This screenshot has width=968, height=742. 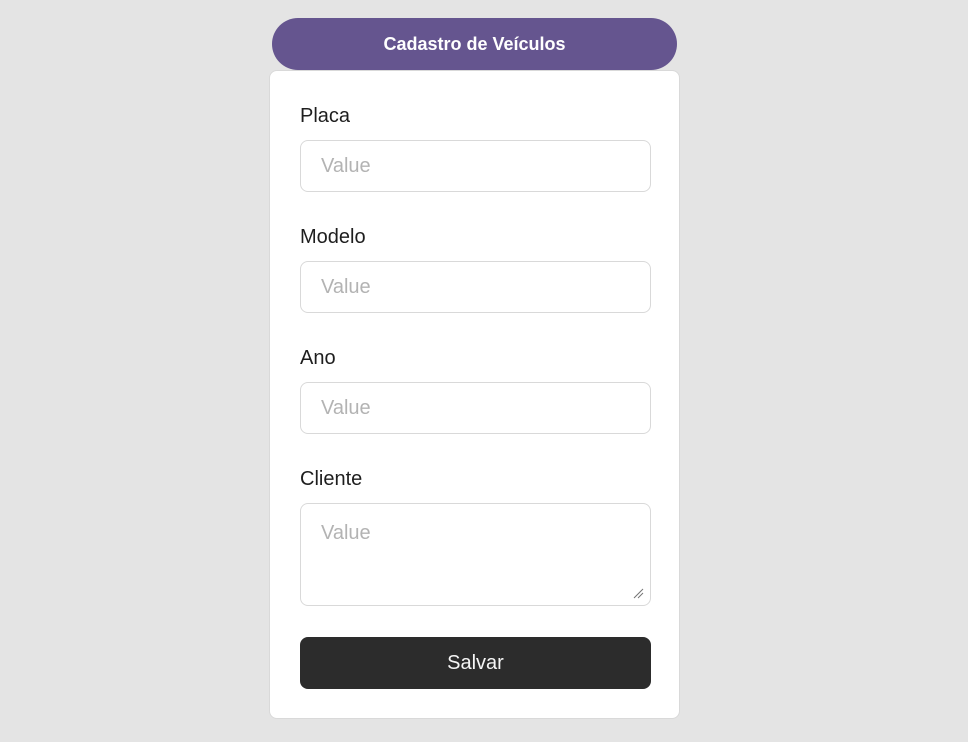 I want to click on cliente-textarea, so click(x=475, y=554).